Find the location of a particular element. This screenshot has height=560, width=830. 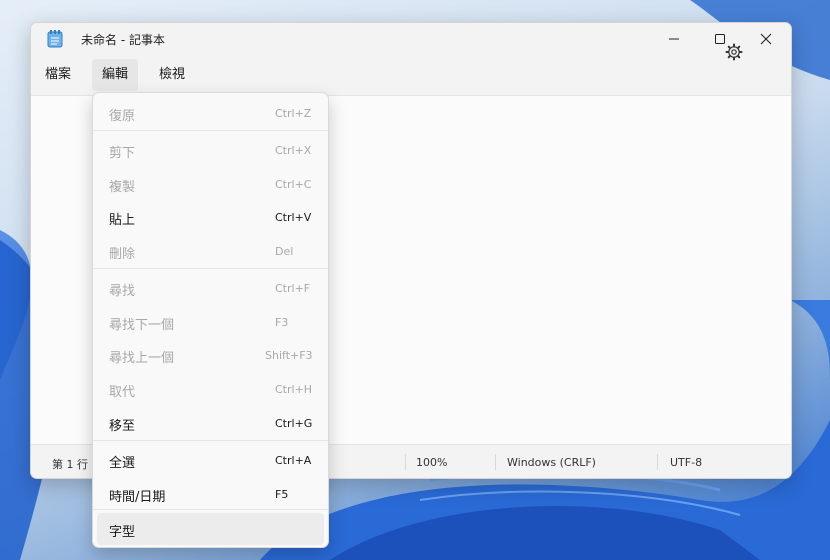

close-icon is located at coordinates (766, 39).